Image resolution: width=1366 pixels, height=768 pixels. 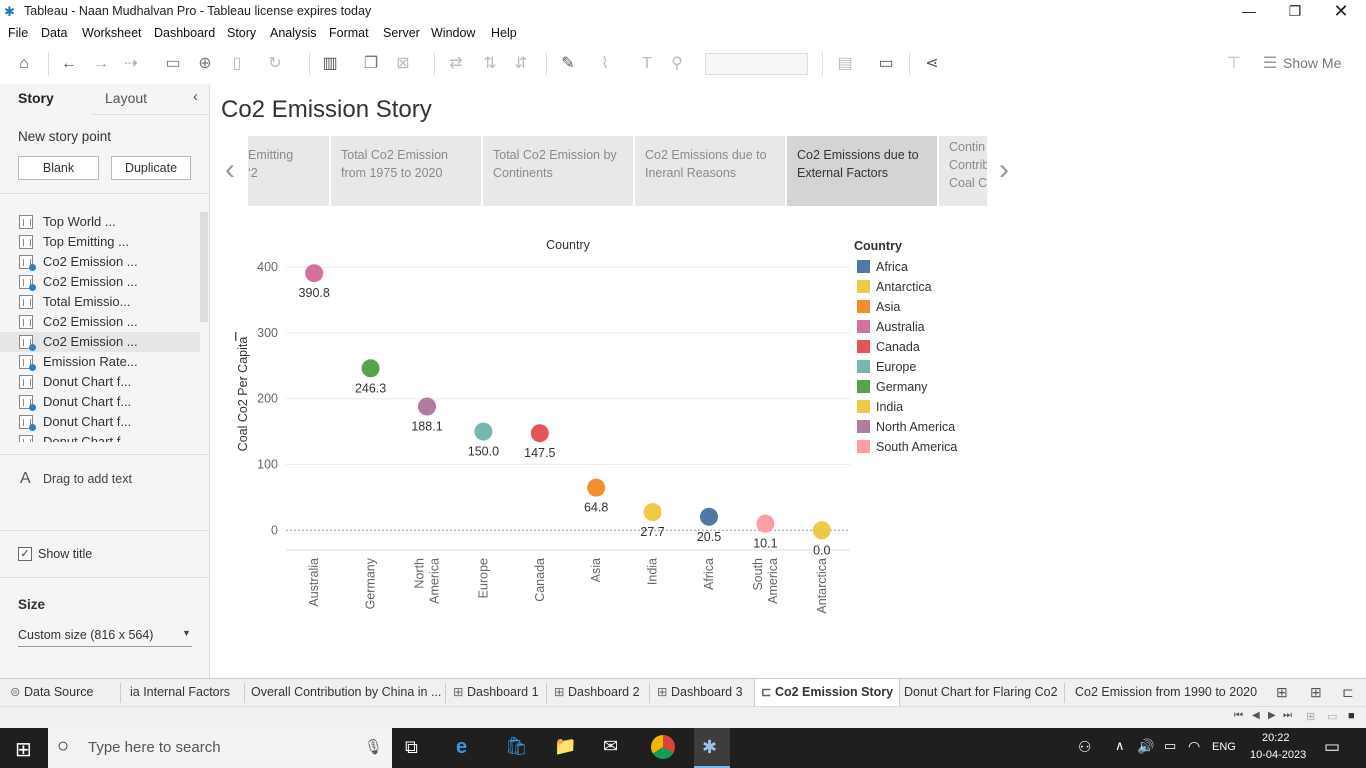 What do you see at coordinates (58, 168) in the screenshot?
I see `blank-button: Blank` at bounding box center [58, 168].